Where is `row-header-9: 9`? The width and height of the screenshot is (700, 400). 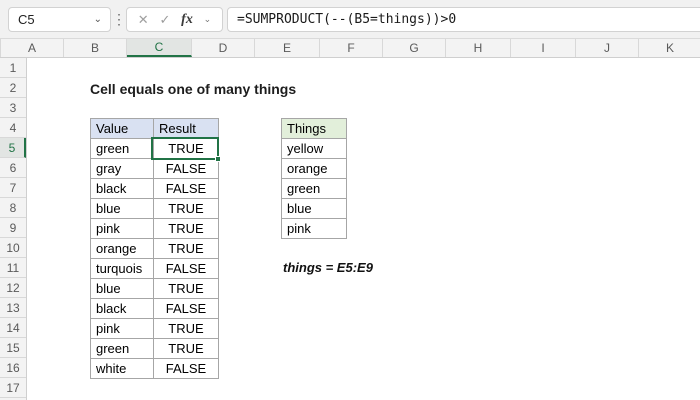 row-header-9: 9 is located at coordinates (13, 228).